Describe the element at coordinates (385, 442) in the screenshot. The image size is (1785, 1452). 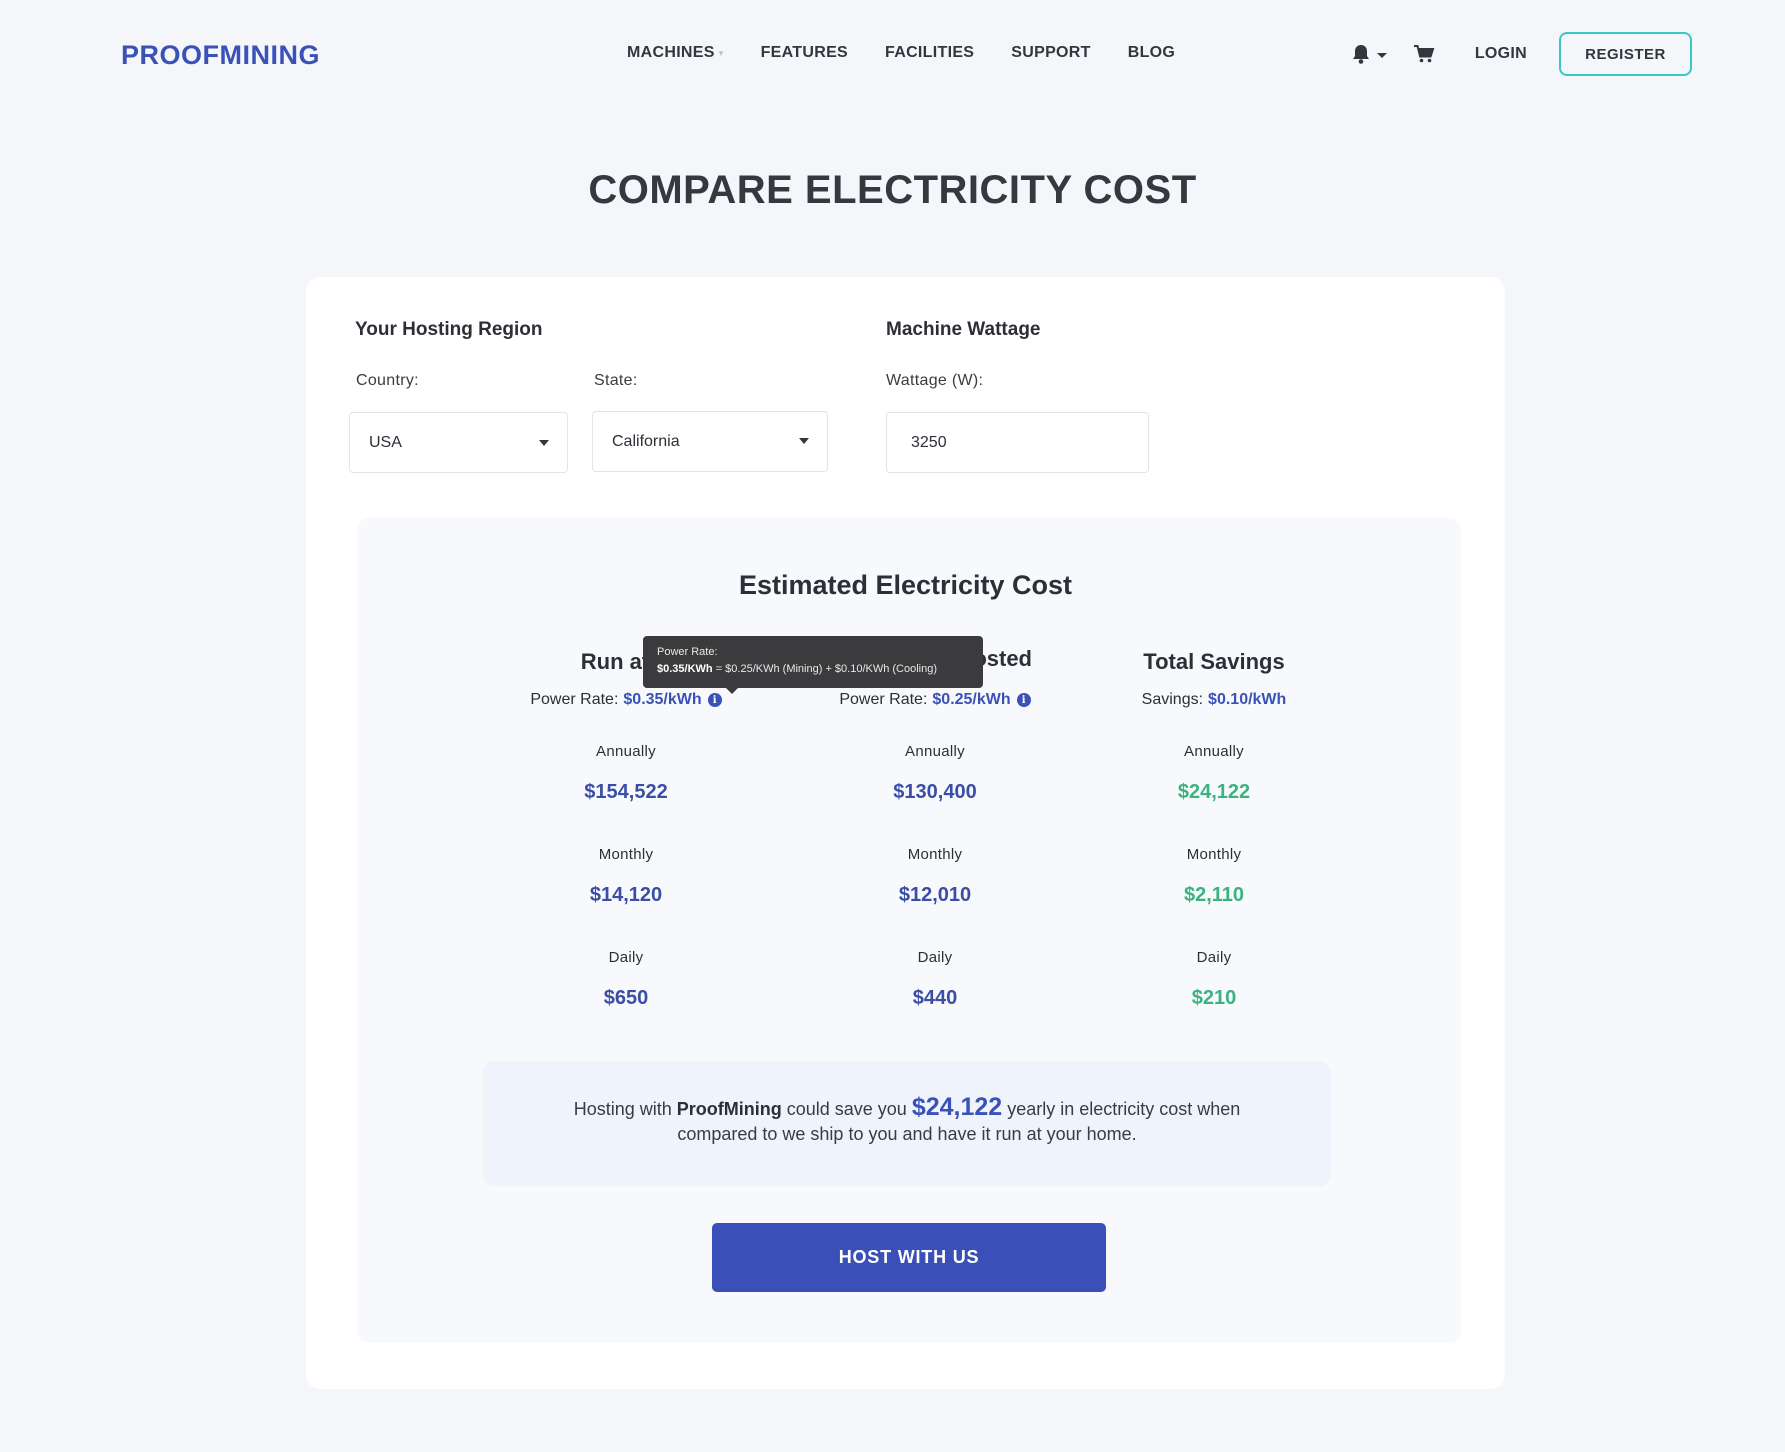
I see `country-select-value: USA` at that location.